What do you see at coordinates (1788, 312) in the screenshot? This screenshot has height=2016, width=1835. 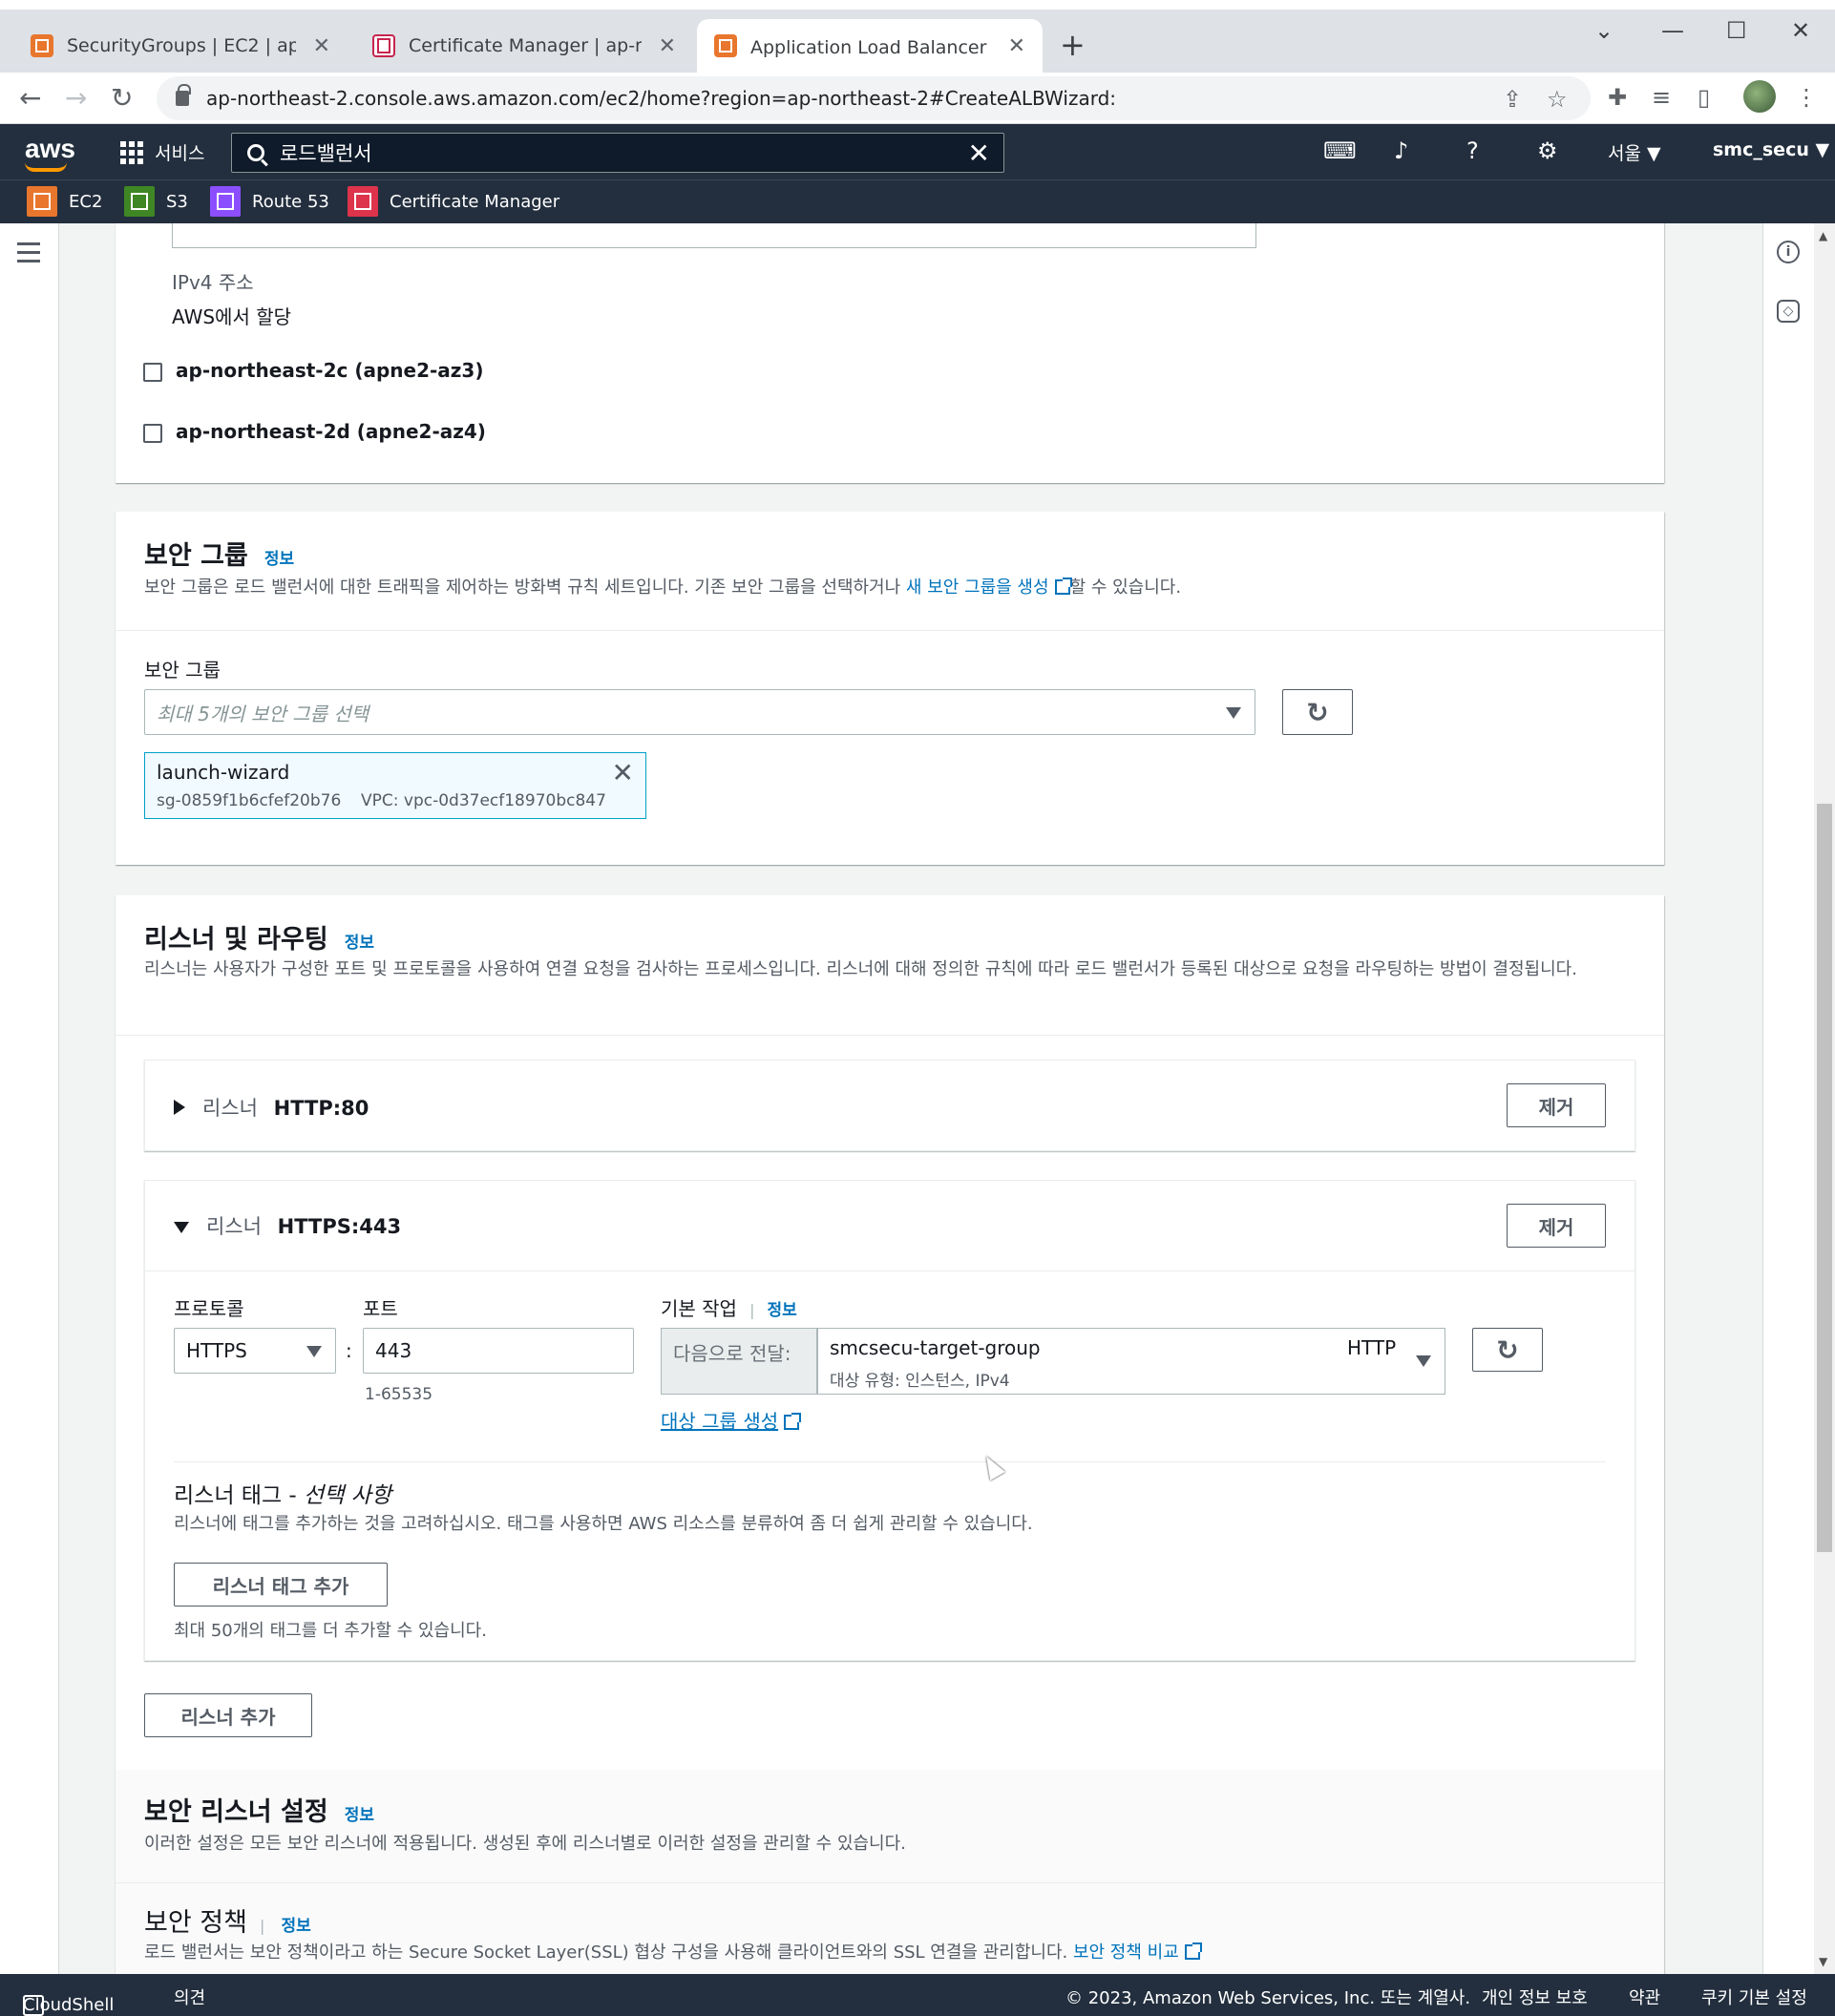 I see `help-panel-icon: ◇` at bounding box center [1788, 312].